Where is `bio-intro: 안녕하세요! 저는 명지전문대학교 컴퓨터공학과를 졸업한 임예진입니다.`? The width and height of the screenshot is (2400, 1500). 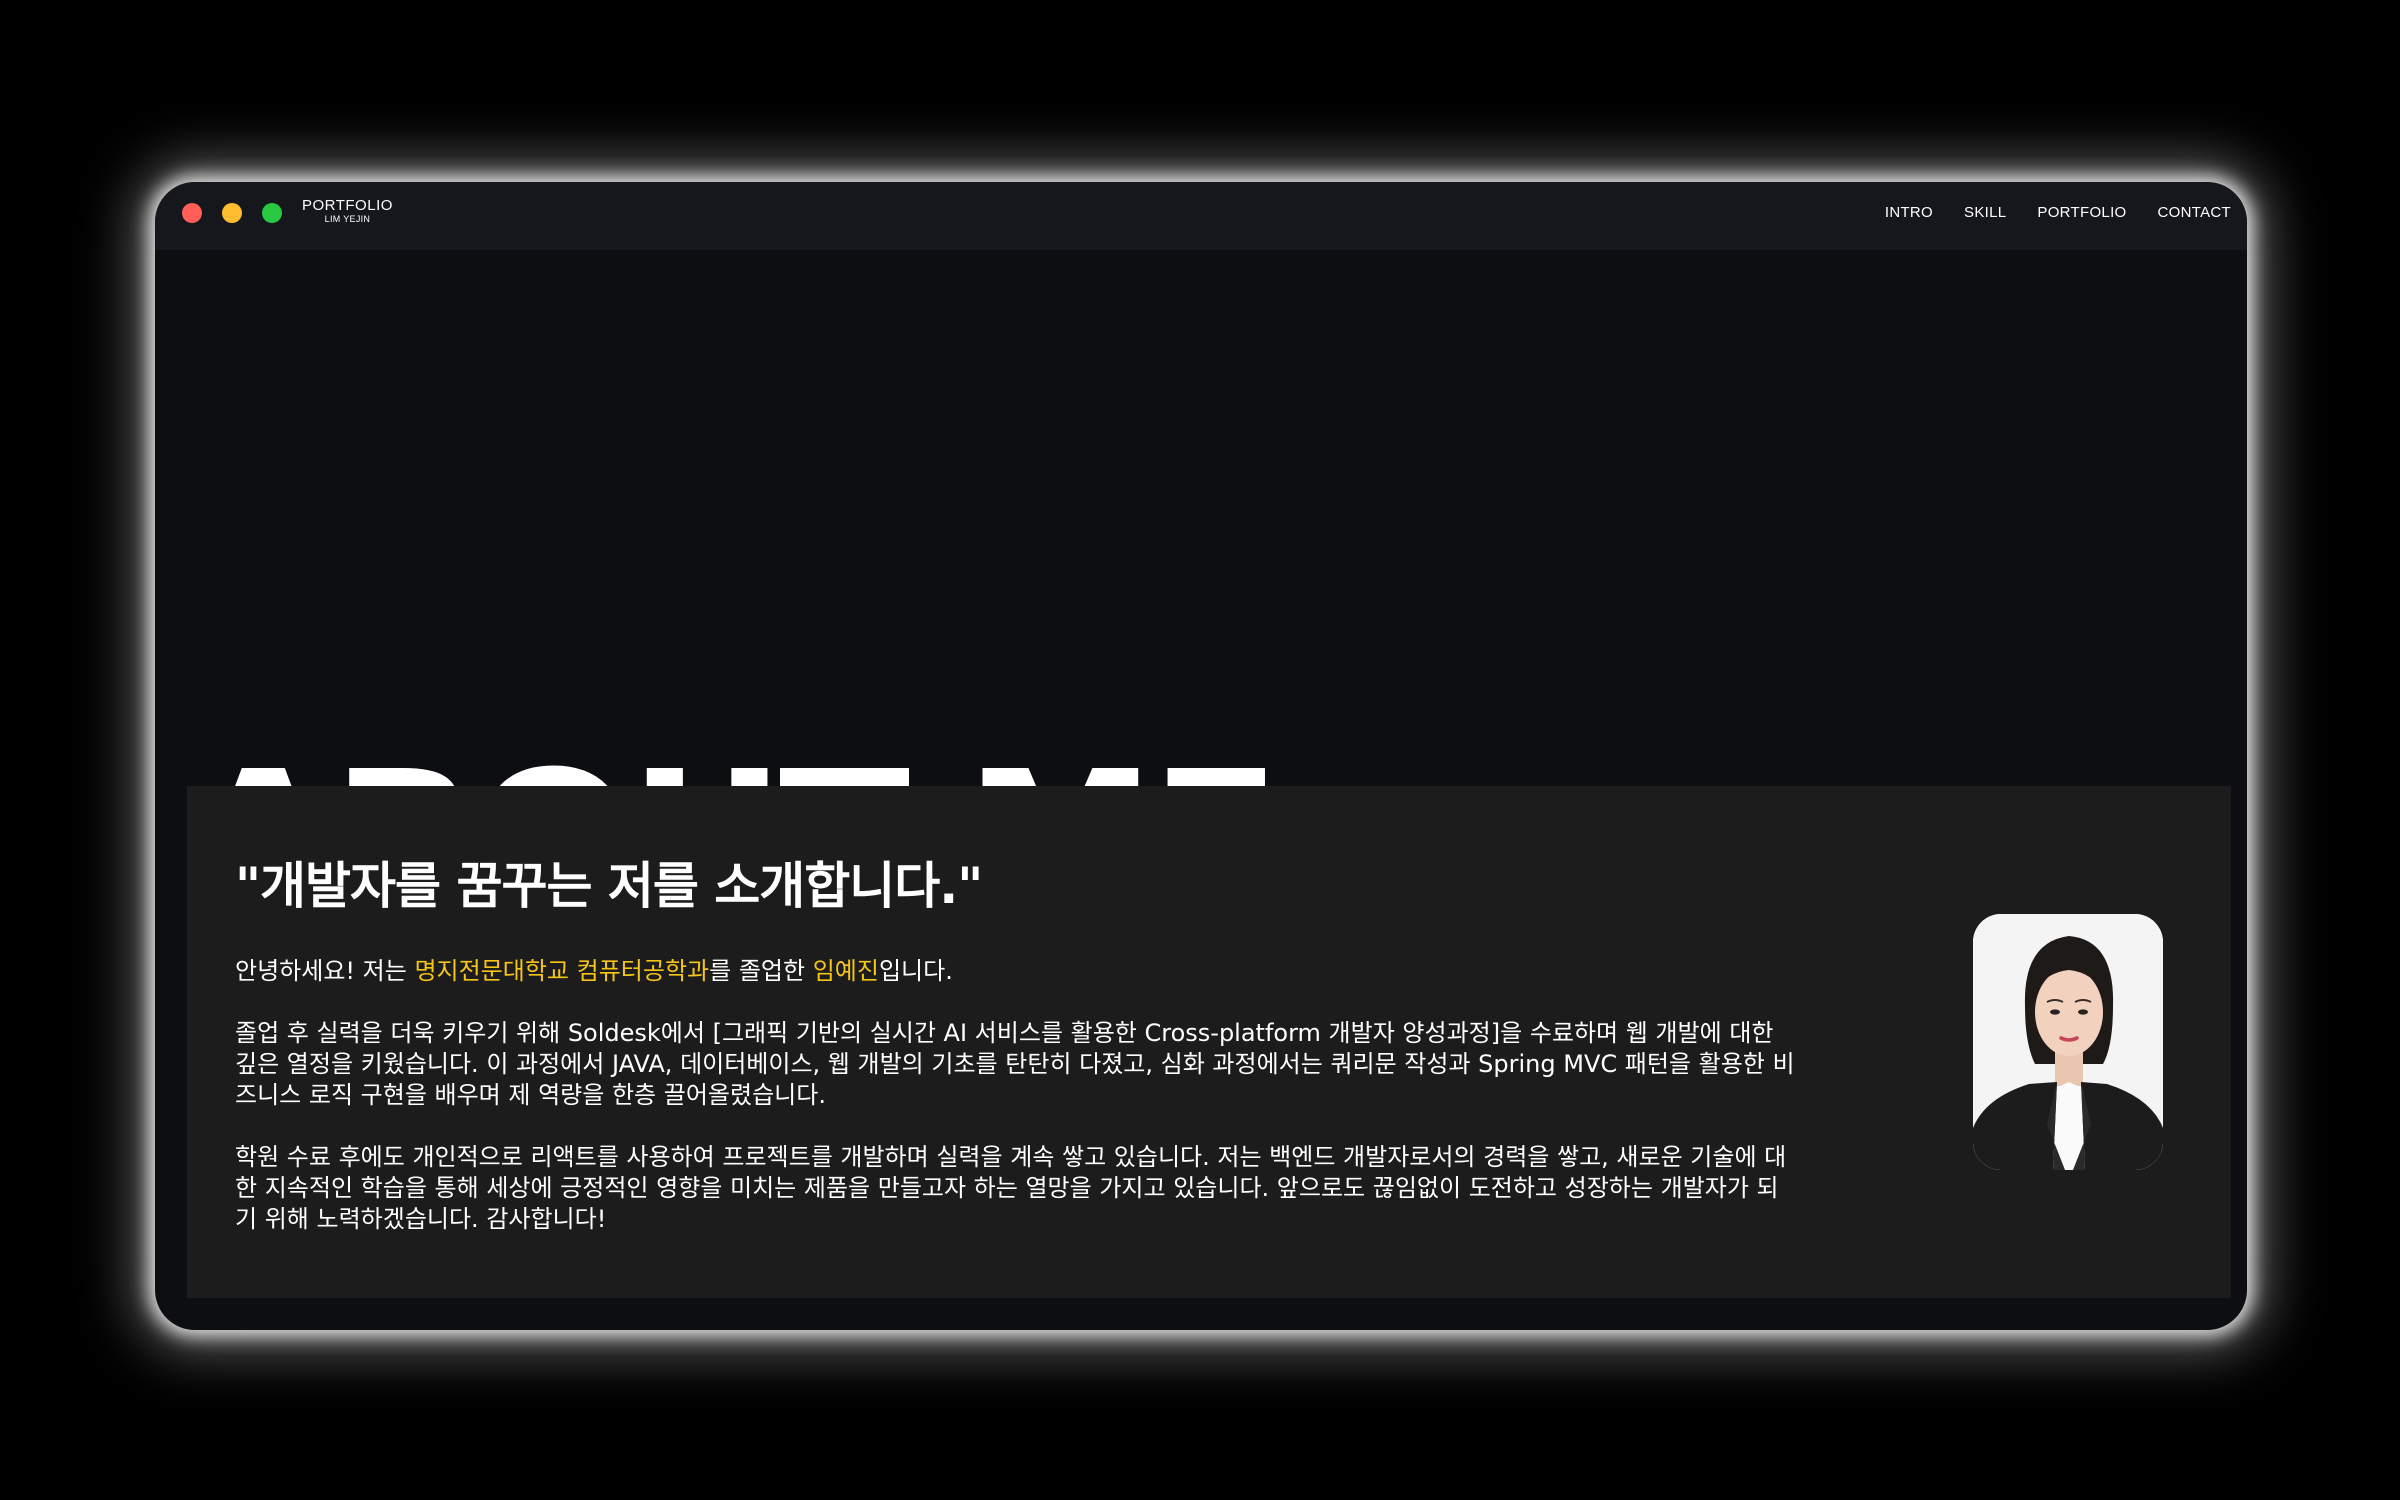
bio-intro: 안녕하세요! 저는 명지전문대학교 컴퓨터공학과를 졸업한 임예진입니다. is located at coordinates (1015, 971).